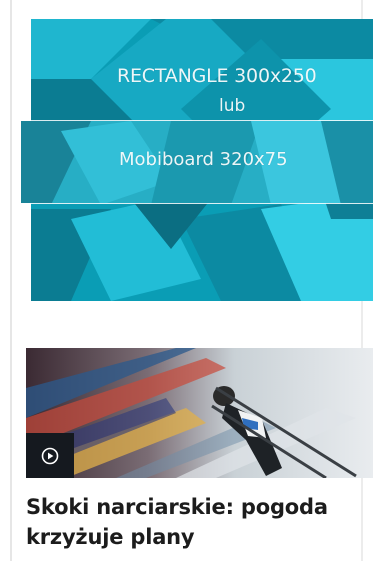  What do you see at coordinates (11, 280) in the screenshot?
I see `left-divider` at bounding box center [11, 280].